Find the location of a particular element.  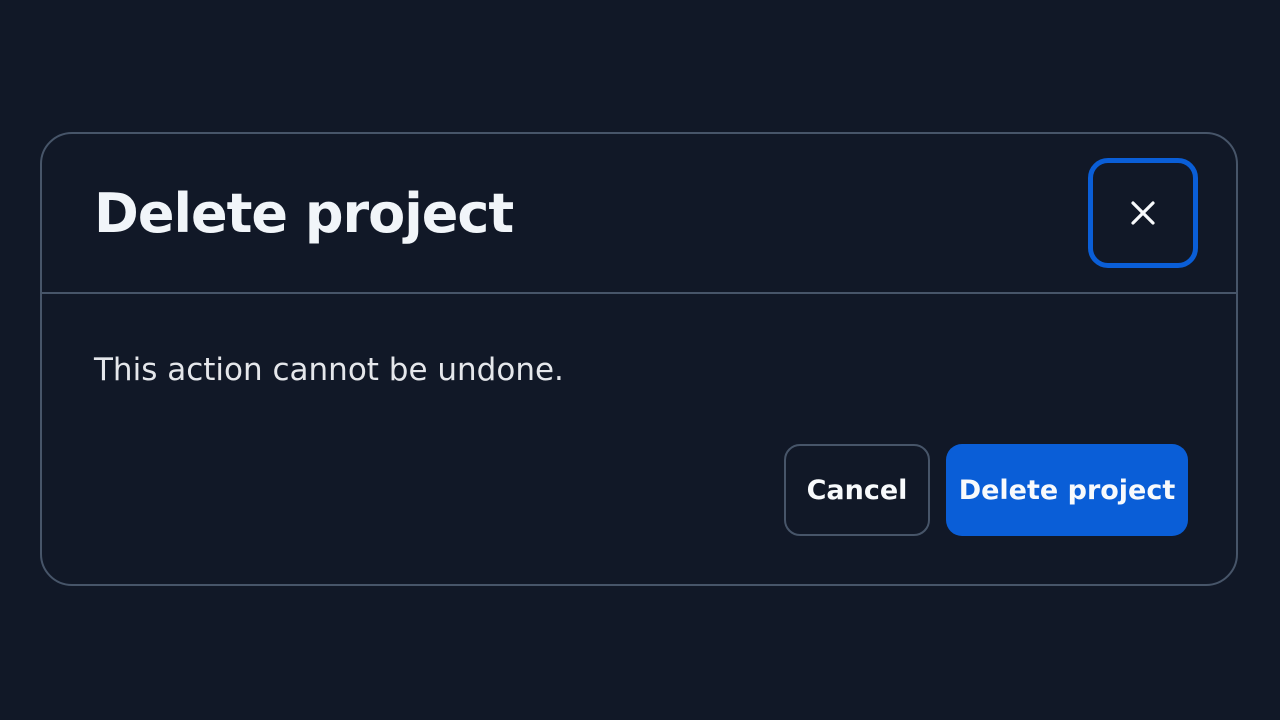

close-button is located at coordinates (1143, 213).